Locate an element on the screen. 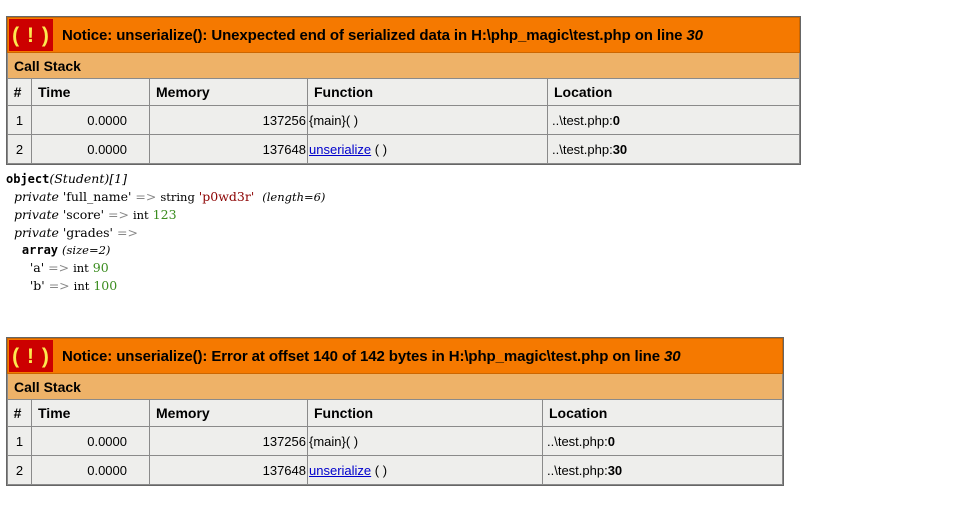 This screenshot has width=968, height=530. vd-prop3-arrow: => is located at coordinates (127, 232).